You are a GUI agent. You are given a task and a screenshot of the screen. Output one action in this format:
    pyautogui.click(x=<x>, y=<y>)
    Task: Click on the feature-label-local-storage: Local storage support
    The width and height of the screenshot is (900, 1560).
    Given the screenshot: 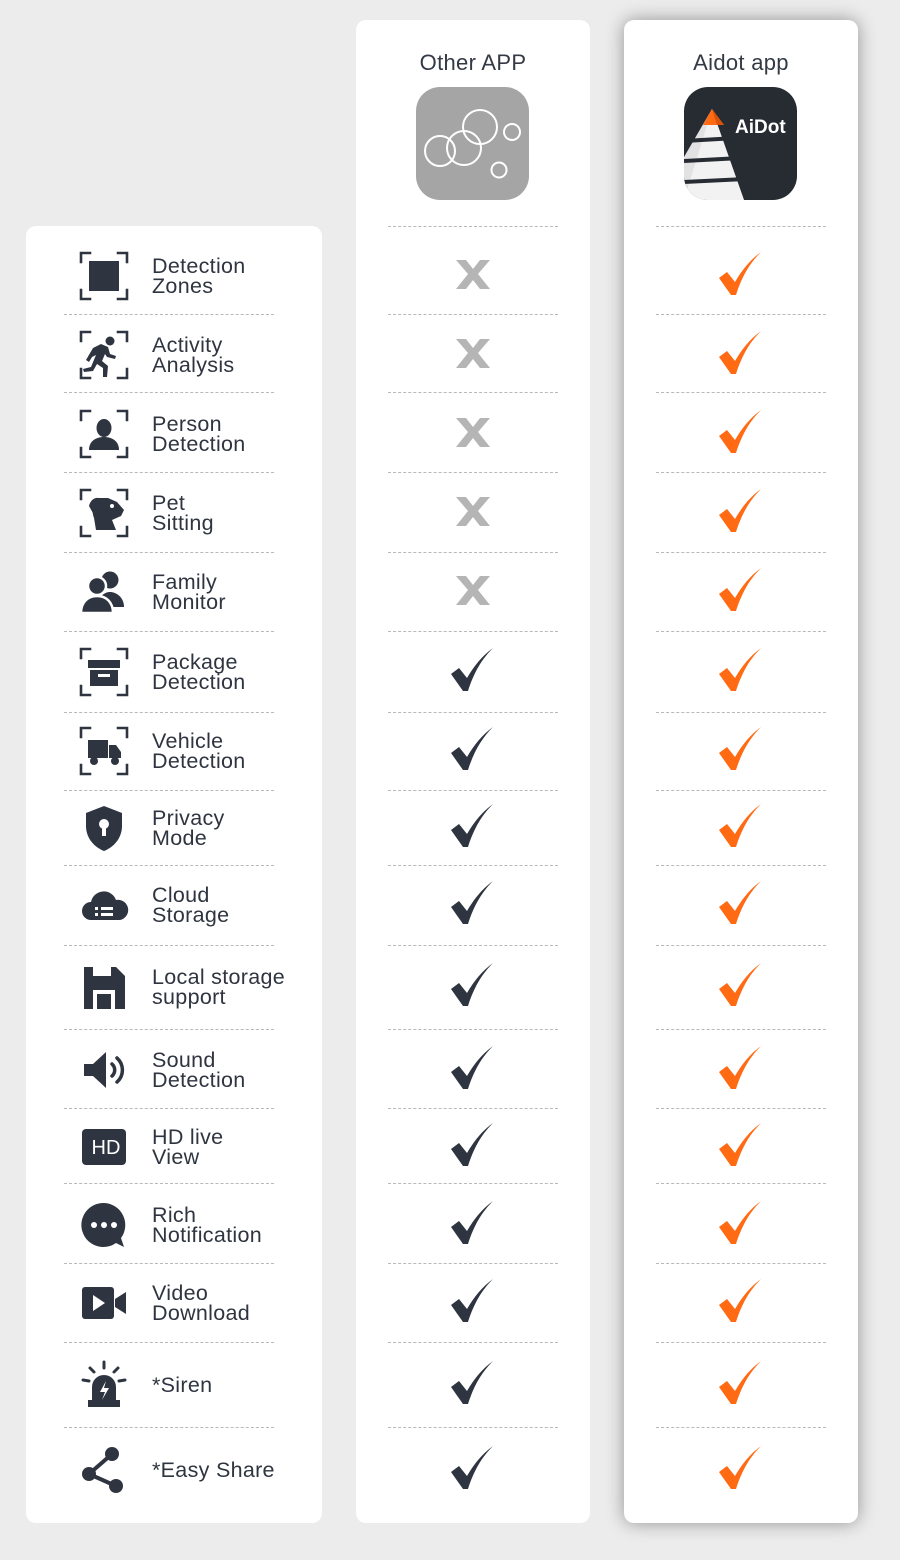 What is the action you would take?
    pyautogui.click(x=218, y=987)
    